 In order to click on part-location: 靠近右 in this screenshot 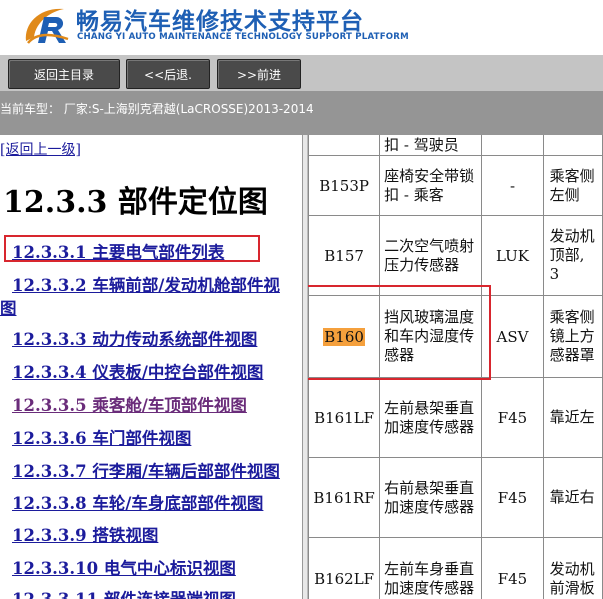, I will do `click(572, 497)`.